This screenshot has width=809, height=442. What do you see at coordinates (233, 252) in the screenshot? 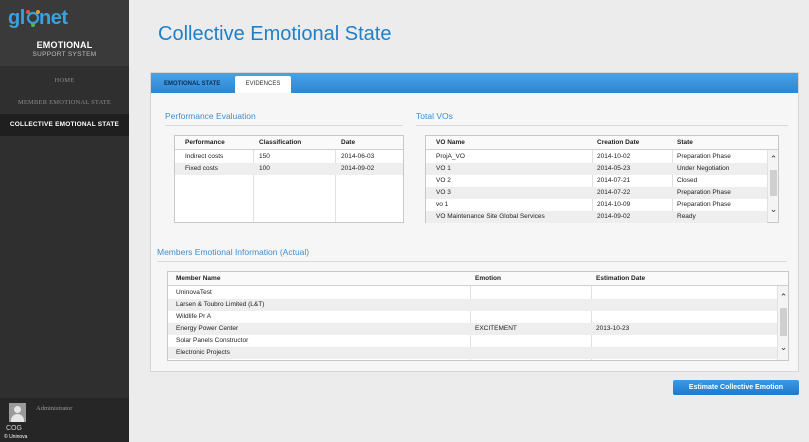
I see `members-section-title: Members Emotional Information (Actual)` at bounding box center [233, 252].